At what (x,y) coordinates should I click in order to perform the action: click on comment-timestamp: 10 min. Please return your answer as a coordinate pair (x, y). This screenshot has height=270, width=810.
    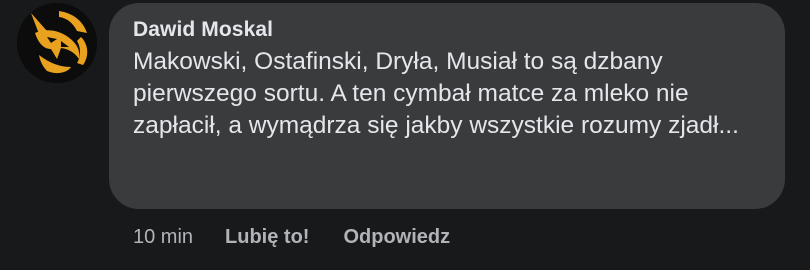
    Looking at the image, I should click on (163, 237).